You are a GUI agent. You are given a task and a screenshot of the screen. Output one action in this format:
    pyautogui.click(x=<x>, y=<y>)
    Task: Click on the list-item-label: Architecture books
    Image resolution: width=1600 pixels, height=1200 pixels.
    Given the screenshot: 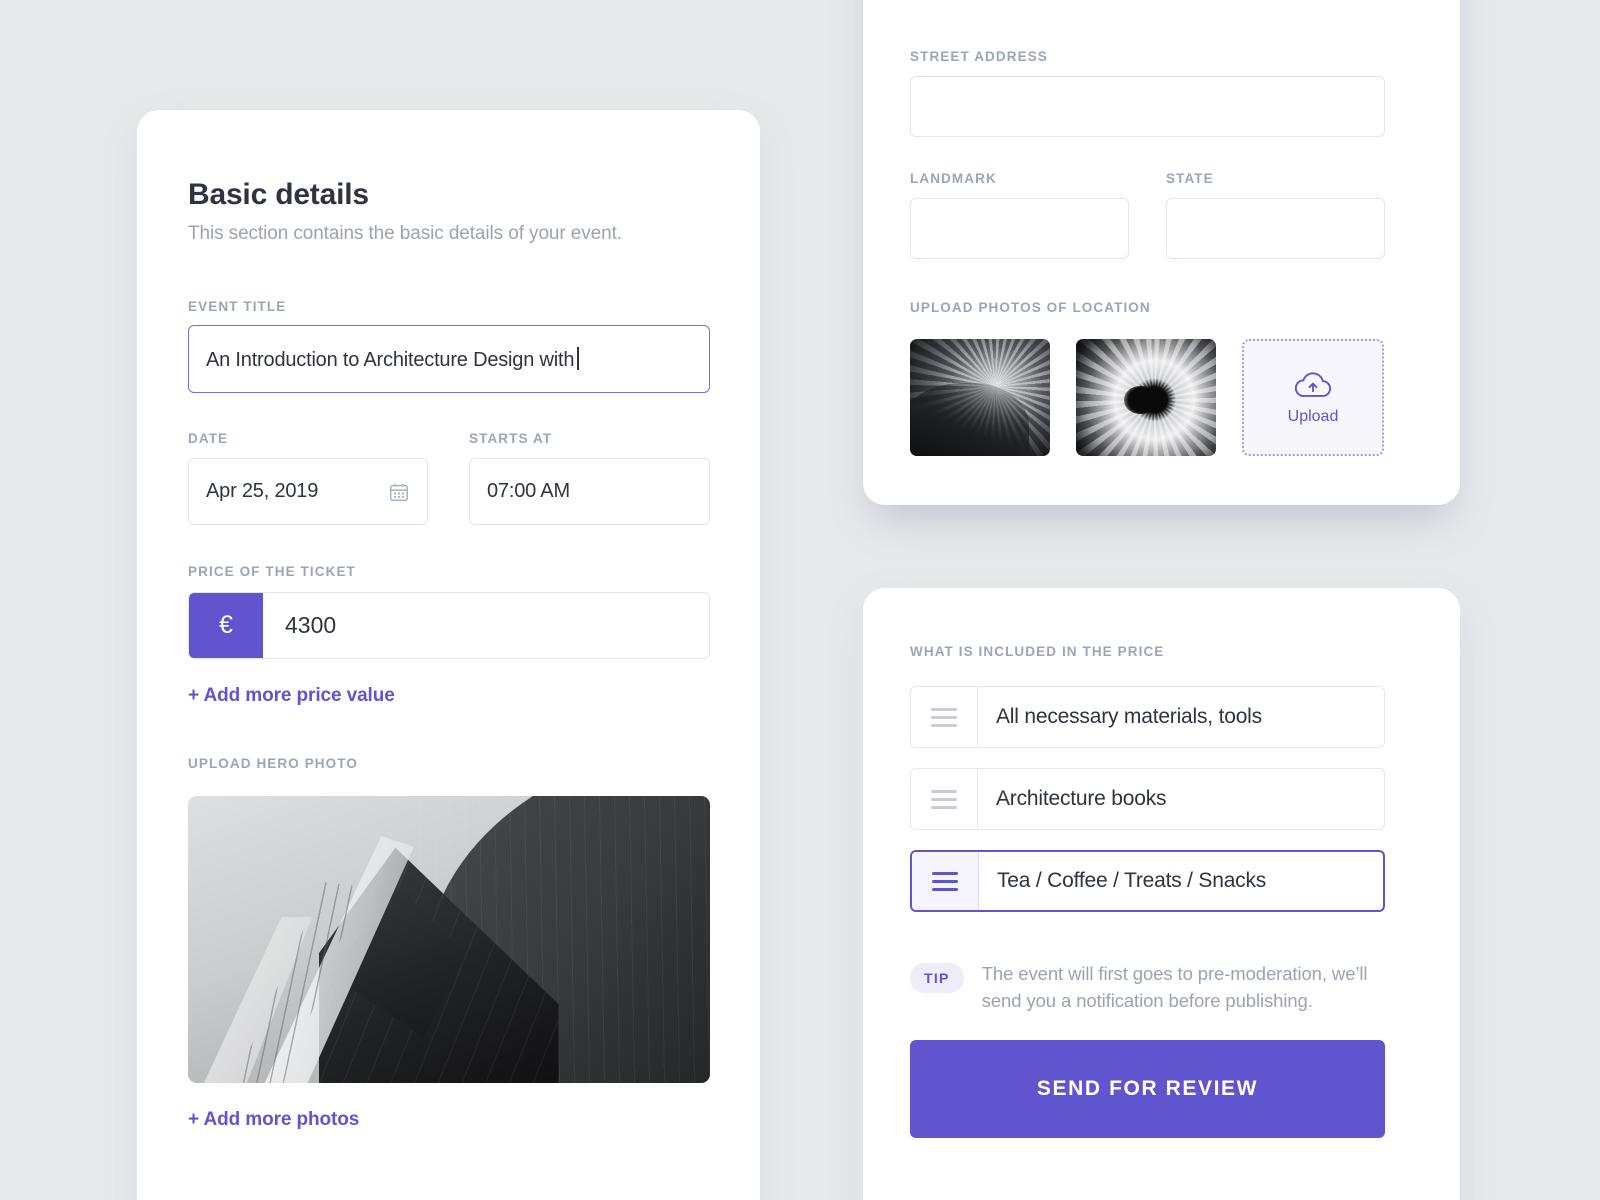 What is the action you would take?
    pyautogui.click(x=1181, y=799)
    